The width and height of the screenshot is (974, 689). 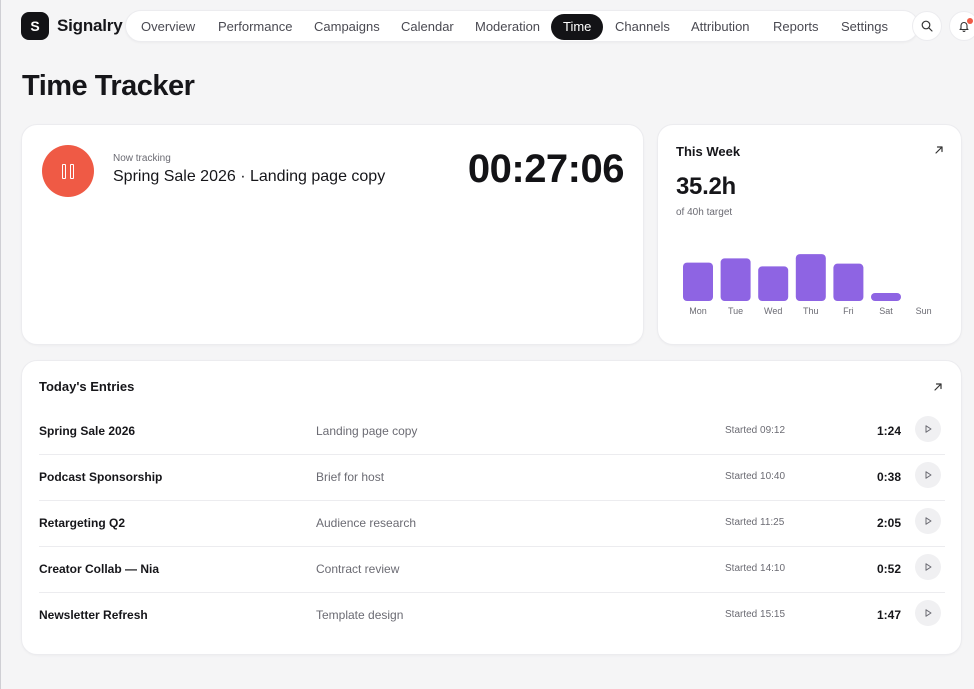 What do you see at coordinates (888, 431) in the screenshot?
I see `entry-duration: 1:24` at bounding box center [888, 431].